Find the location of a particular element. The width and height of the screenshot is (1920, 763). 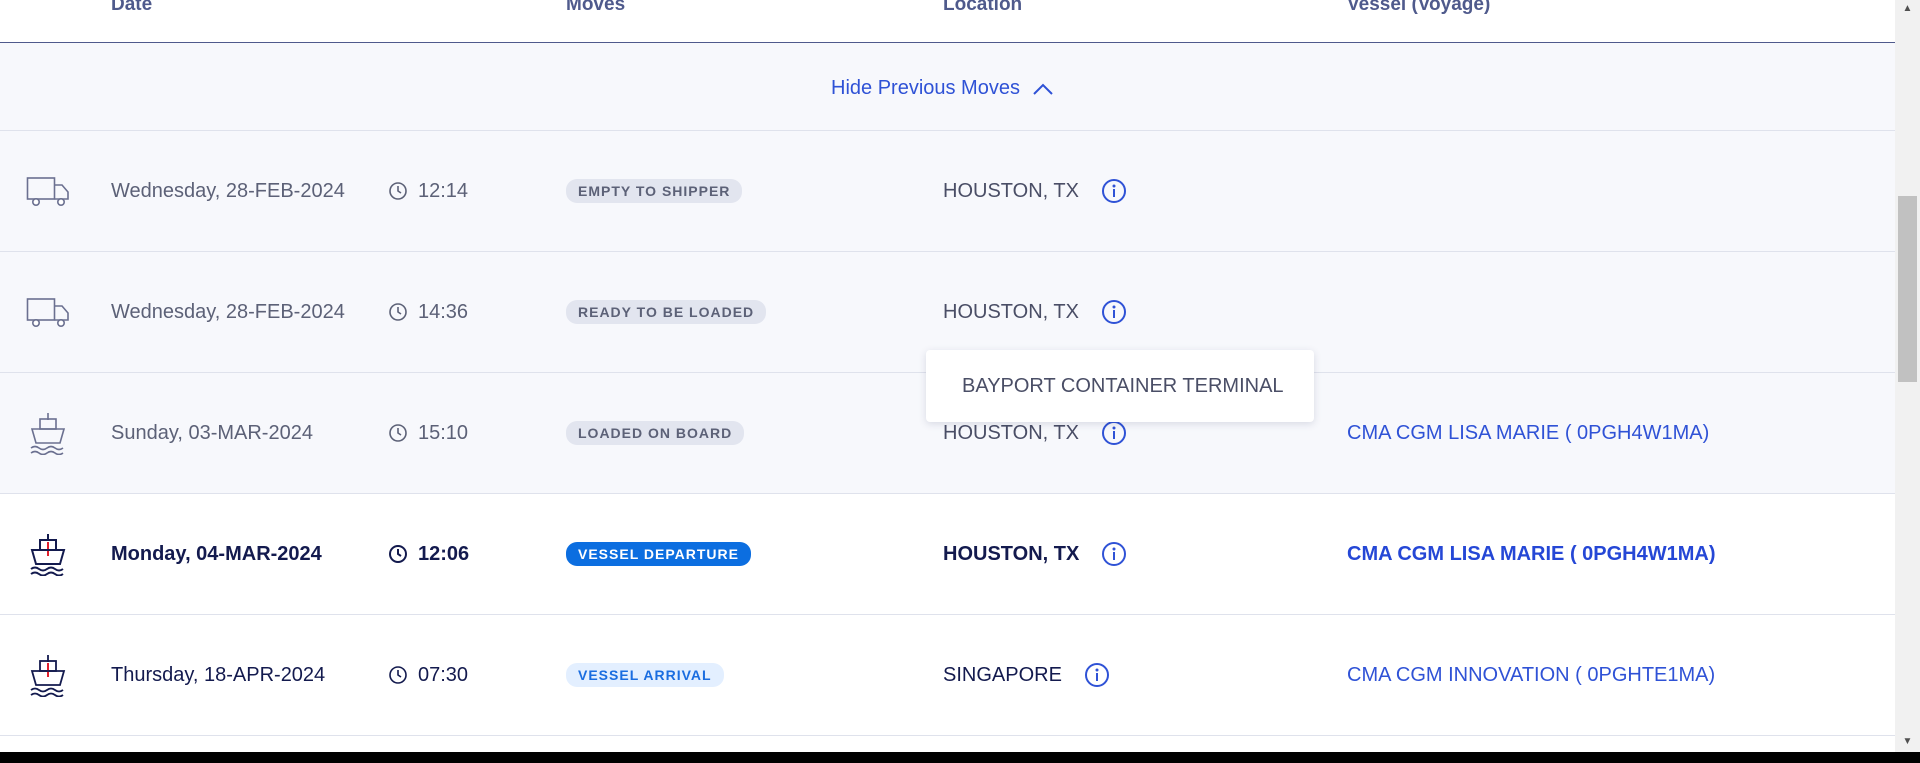

move-time: 12:14 is located at coordinates (428, 191).